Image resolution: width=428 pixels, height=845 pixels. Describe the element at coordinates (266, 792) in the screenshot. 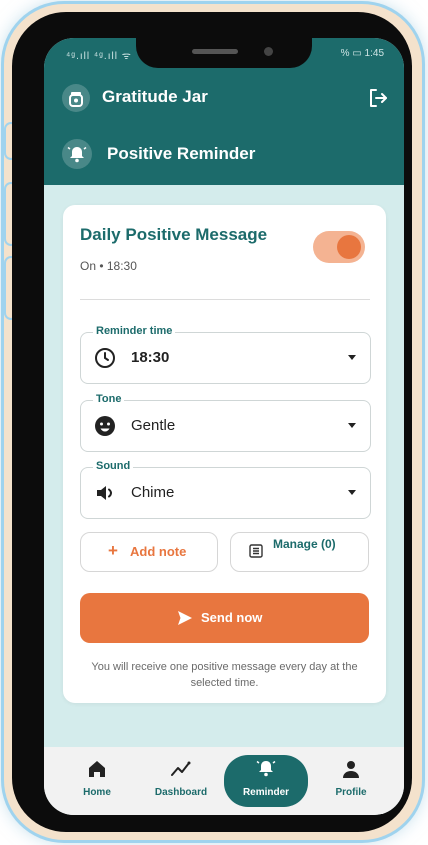

I see `nav-label: Reminder` at that location.